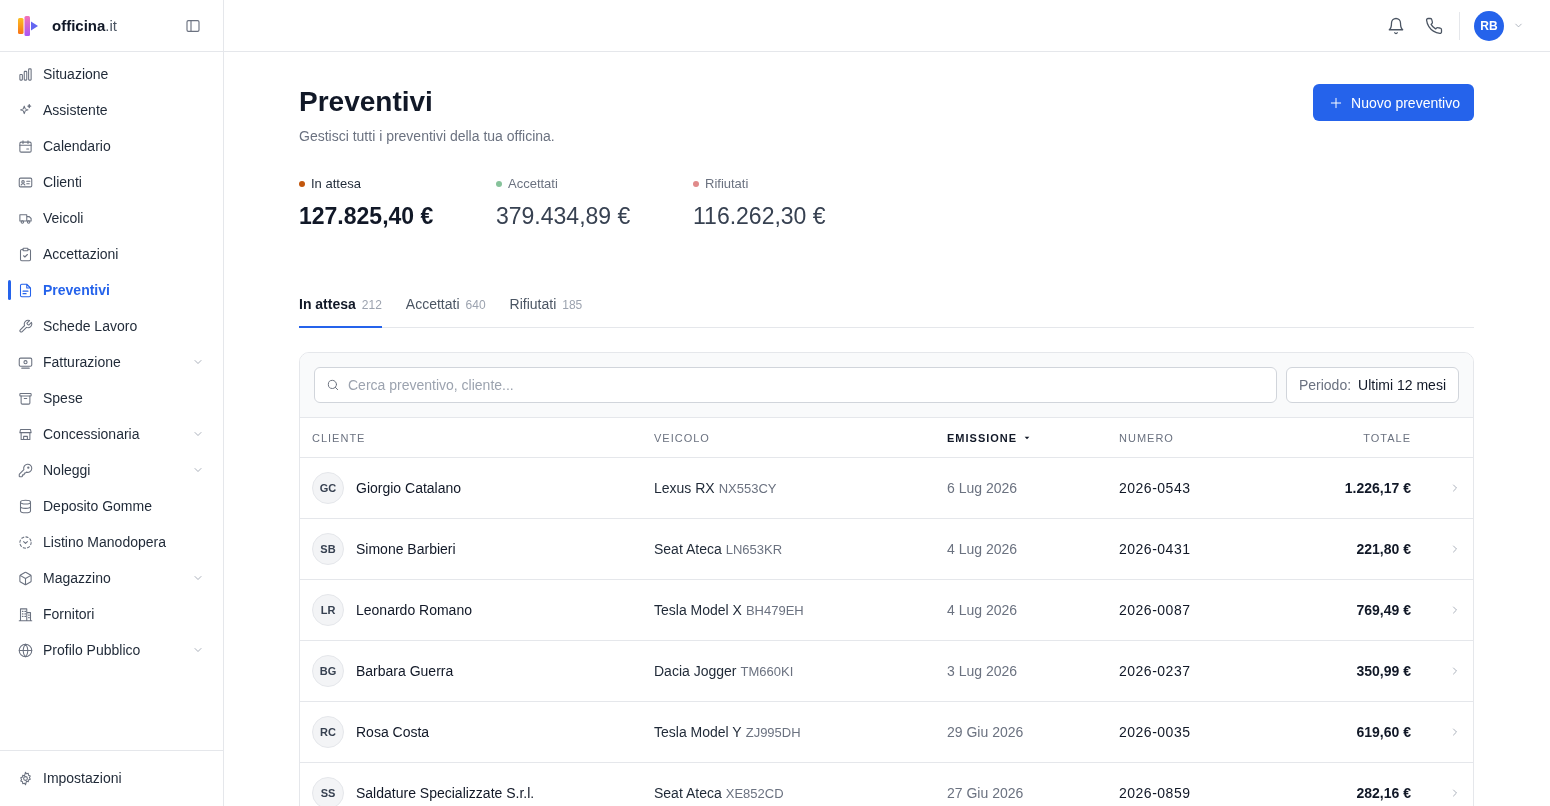 This screenshot has width=1550, height=806. Describe the element at coordinates (333, 385) in the screenshot. I see `search-icon` at that location.